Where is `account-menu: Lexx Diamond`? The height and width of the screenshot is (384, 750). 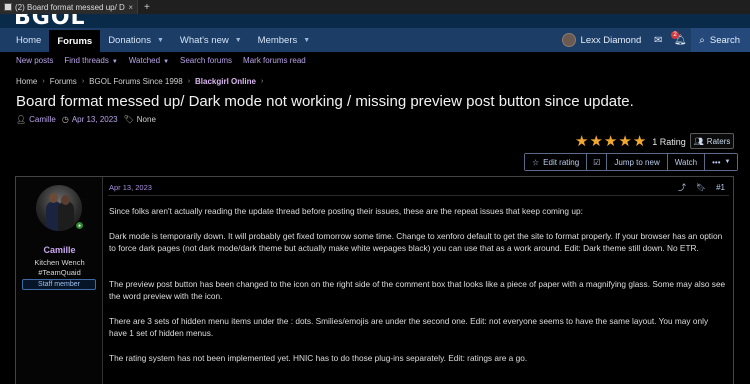
account-menu: Lexx Diamond is located at coordinates (602, 40).